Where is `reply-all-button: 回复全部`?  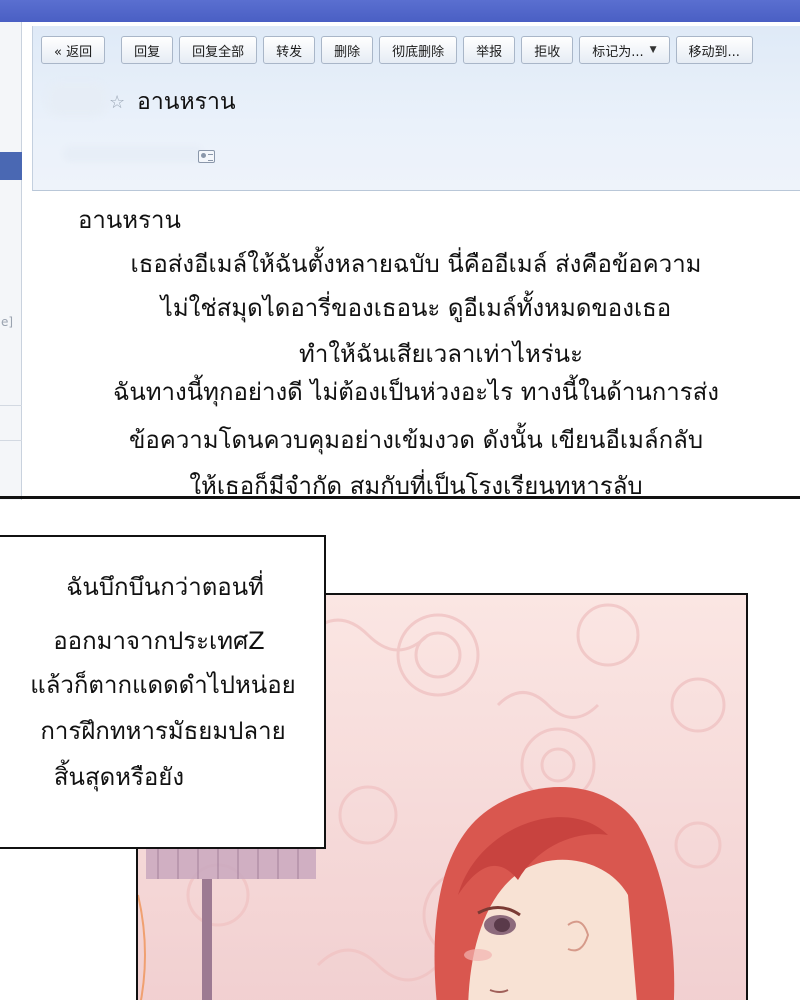
reply-all-button: 回复全部 is located at coordinates (218, 50).